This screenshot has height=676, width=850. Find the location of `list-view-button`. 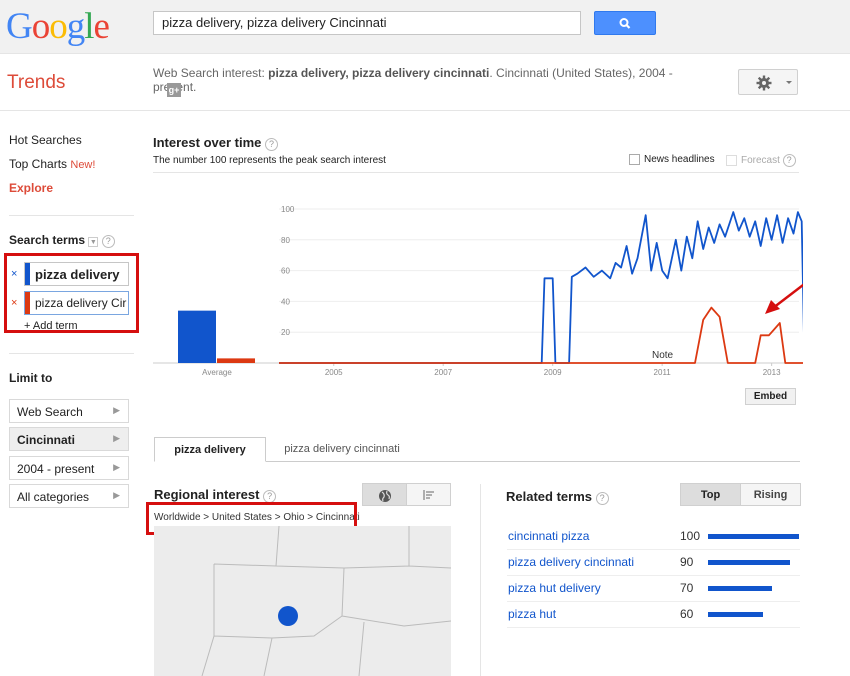

list-view-button is located at coordinates (428, 494).